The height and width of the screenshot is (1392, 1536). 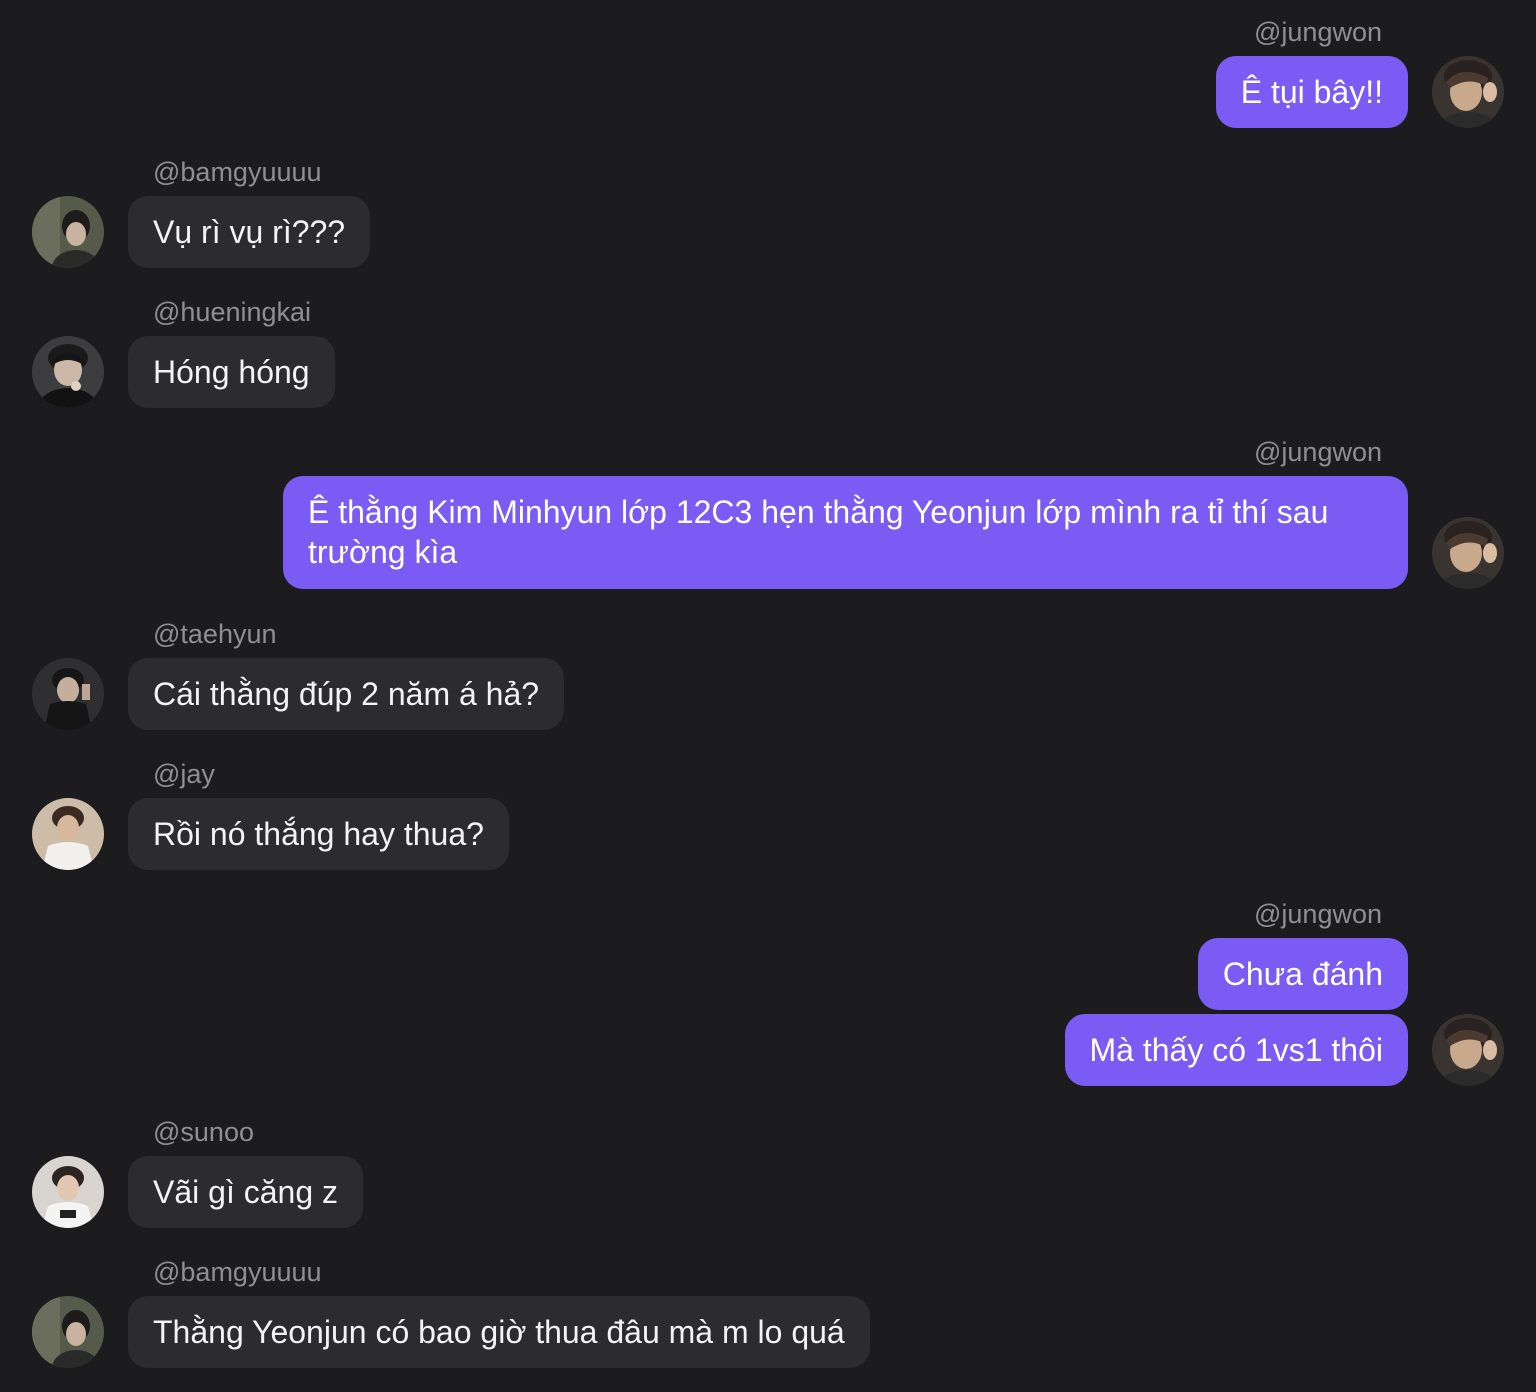 What do you see at coordinates (249, 232) in the screenshot?
I see `message-bubble-incoming: Vụ rì vụ rì???` at bounding box center [249, 232].